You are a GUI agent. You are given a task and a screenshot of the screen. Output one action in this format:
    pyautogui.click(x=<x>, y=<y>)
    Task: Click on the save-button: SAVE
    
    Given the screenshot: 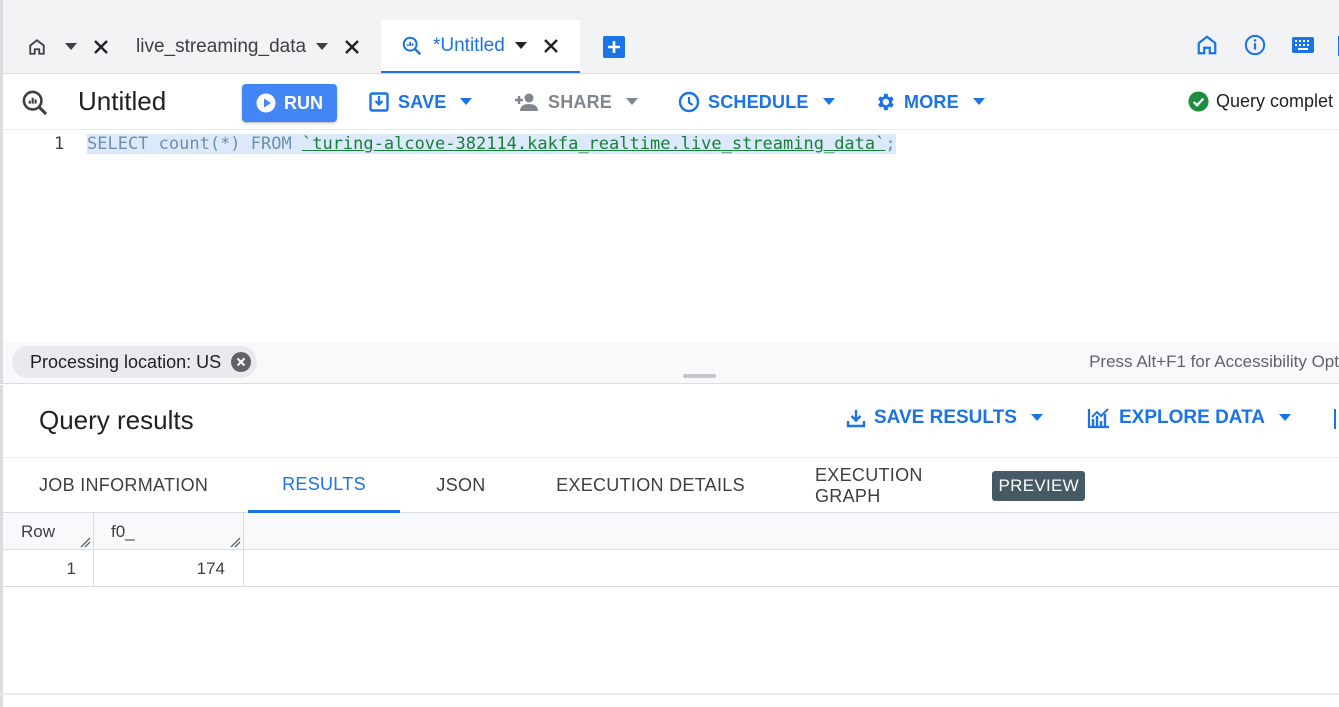 What is the action you would take?
    pyautogui.click(x=421, y=102)
    